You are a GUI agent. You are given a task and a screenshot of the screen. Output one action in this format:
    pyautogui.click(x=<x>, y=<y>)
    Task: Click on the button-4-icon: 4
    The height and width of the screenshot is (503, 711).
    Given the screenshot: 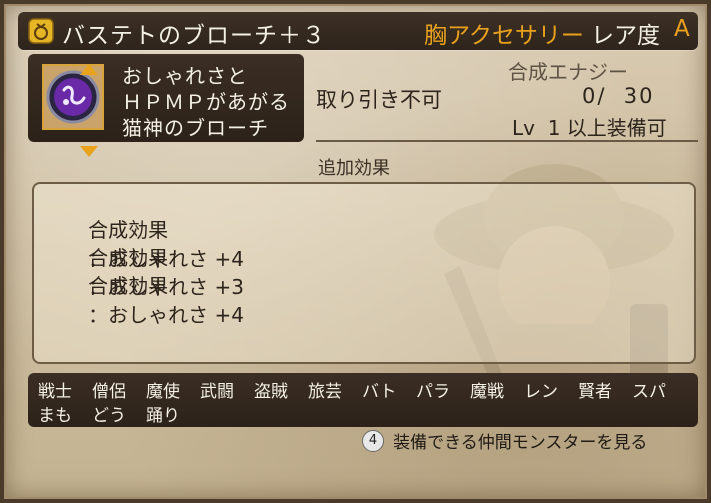 What is the action you would take?
    pyautogui.click(x=373, y=440)
    